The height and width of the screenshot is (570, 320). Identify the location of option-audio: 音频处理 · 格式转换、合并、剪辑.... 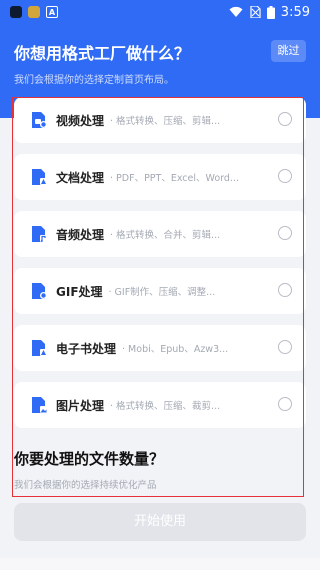
(160, 234).